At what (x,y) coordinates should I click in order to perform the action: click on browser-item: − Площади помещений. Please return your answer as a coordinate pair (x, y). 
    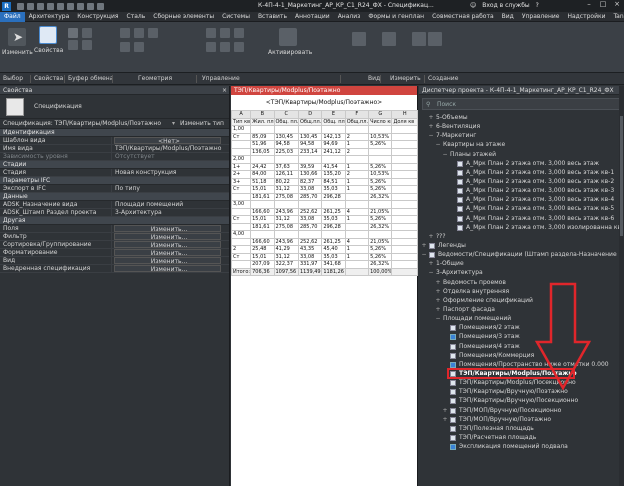
    Looking at the image, I should click on (521, 318).